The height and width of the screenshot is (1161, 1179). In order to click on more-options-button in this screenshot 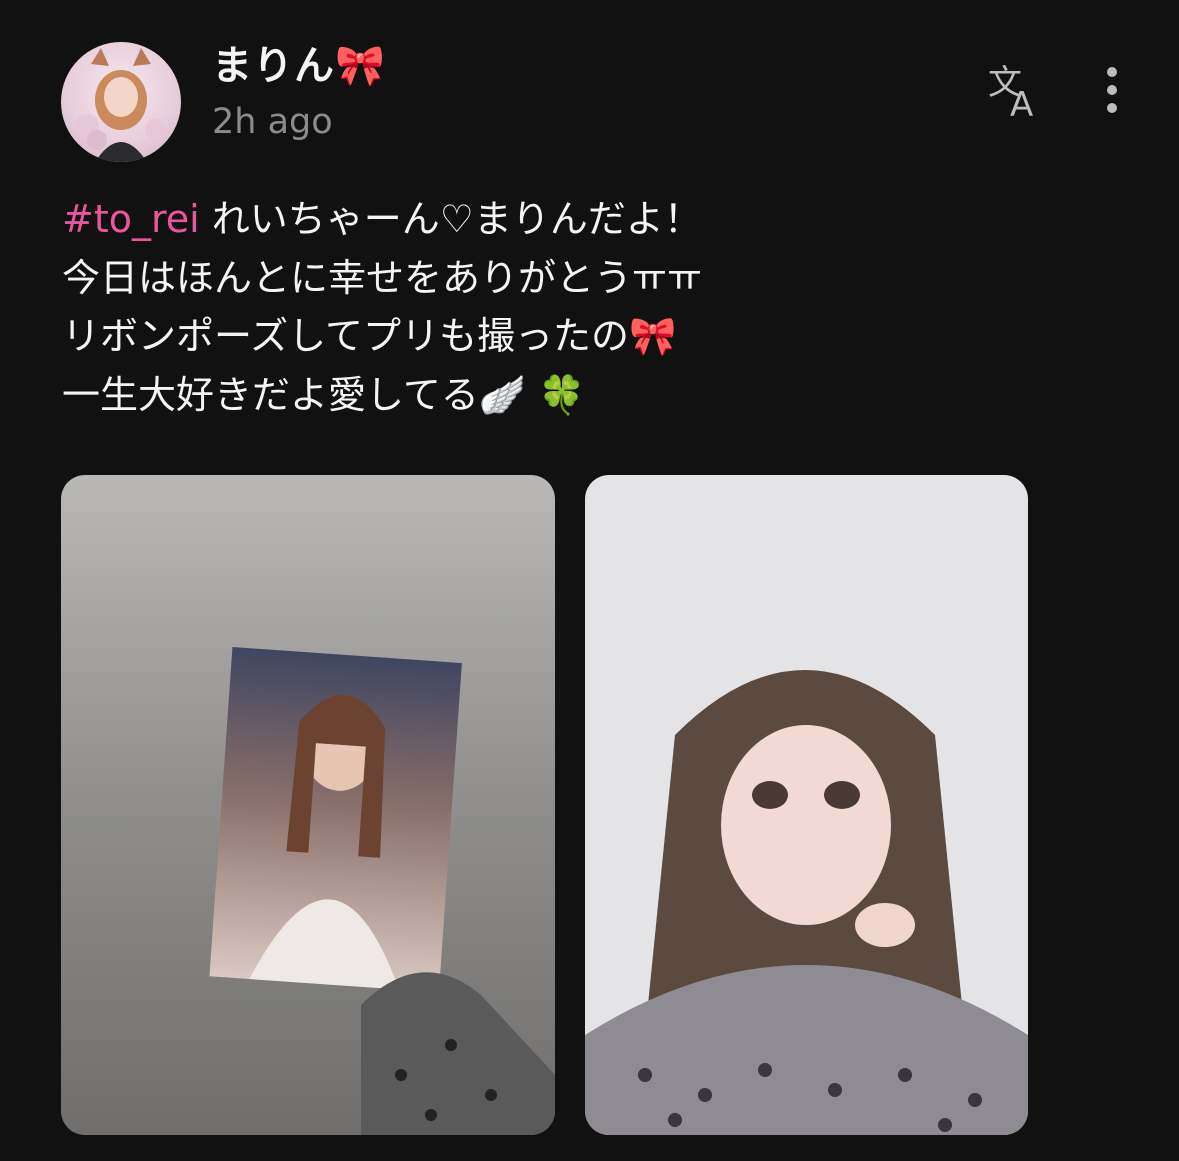, I will do `click(1112, 92)`.